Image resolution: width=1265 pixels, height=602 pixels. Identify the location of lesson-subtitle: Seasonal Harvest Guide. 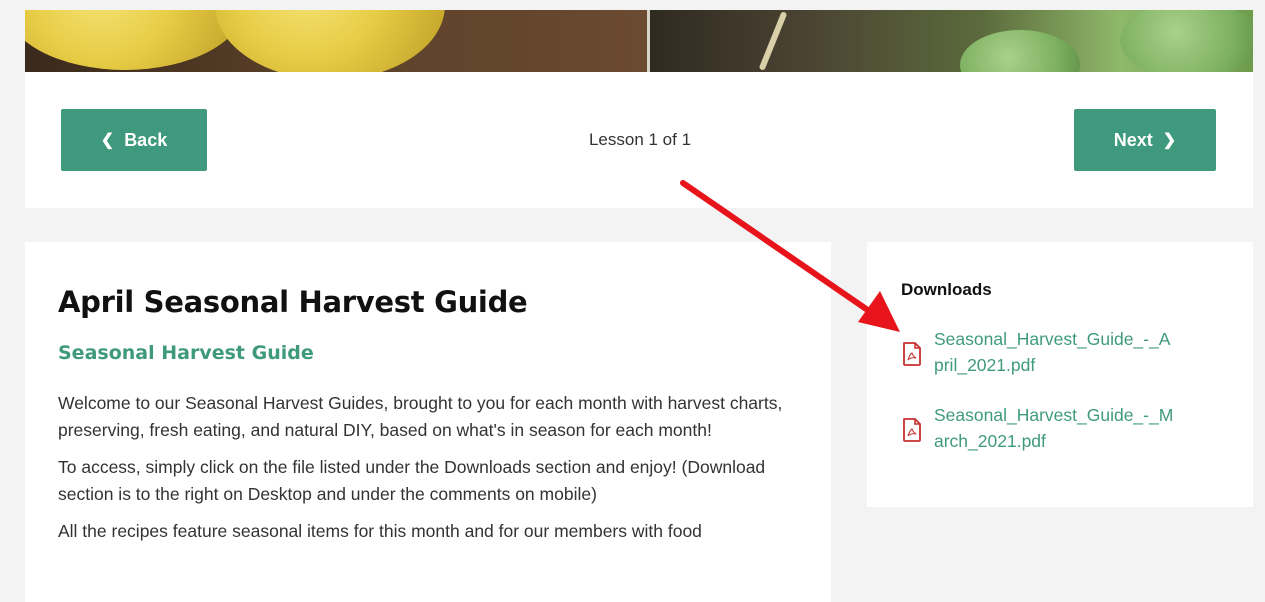
(186, 353).